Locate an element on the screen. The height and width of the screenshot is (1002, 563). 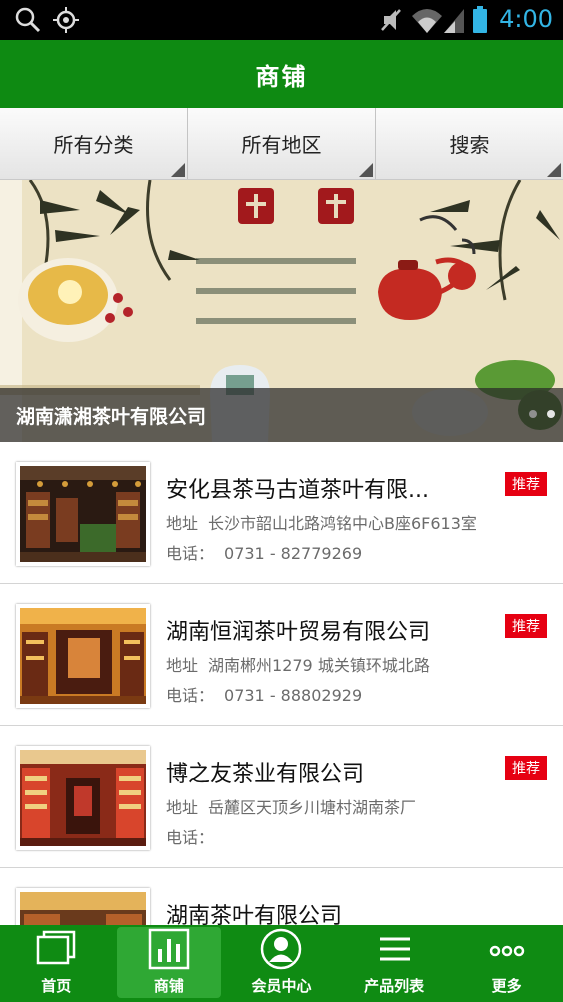
shop-address: 地址 湖南郴州1279 城关镇环城北路 is located at coordinates (303, 664).